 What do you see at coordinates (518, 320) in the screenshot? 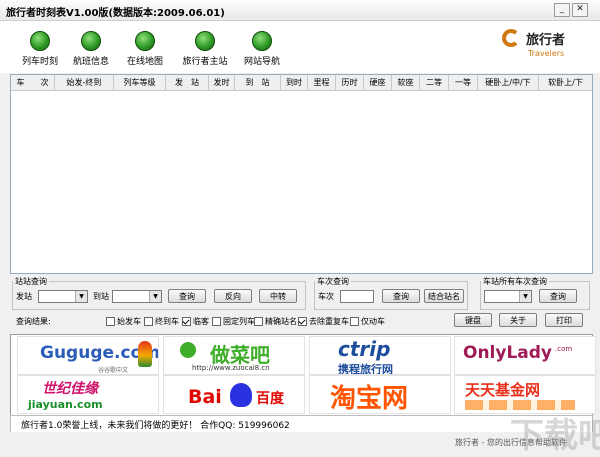
I see `about-button: 关于` at bounding box center [518, 320].